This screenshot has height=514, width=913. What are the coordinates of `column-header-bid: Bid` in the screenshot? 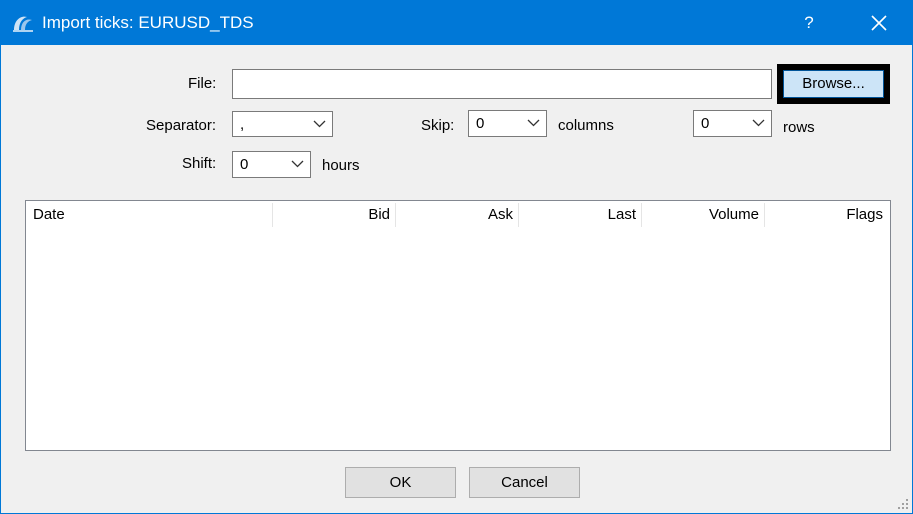 It's located at (333, 215).